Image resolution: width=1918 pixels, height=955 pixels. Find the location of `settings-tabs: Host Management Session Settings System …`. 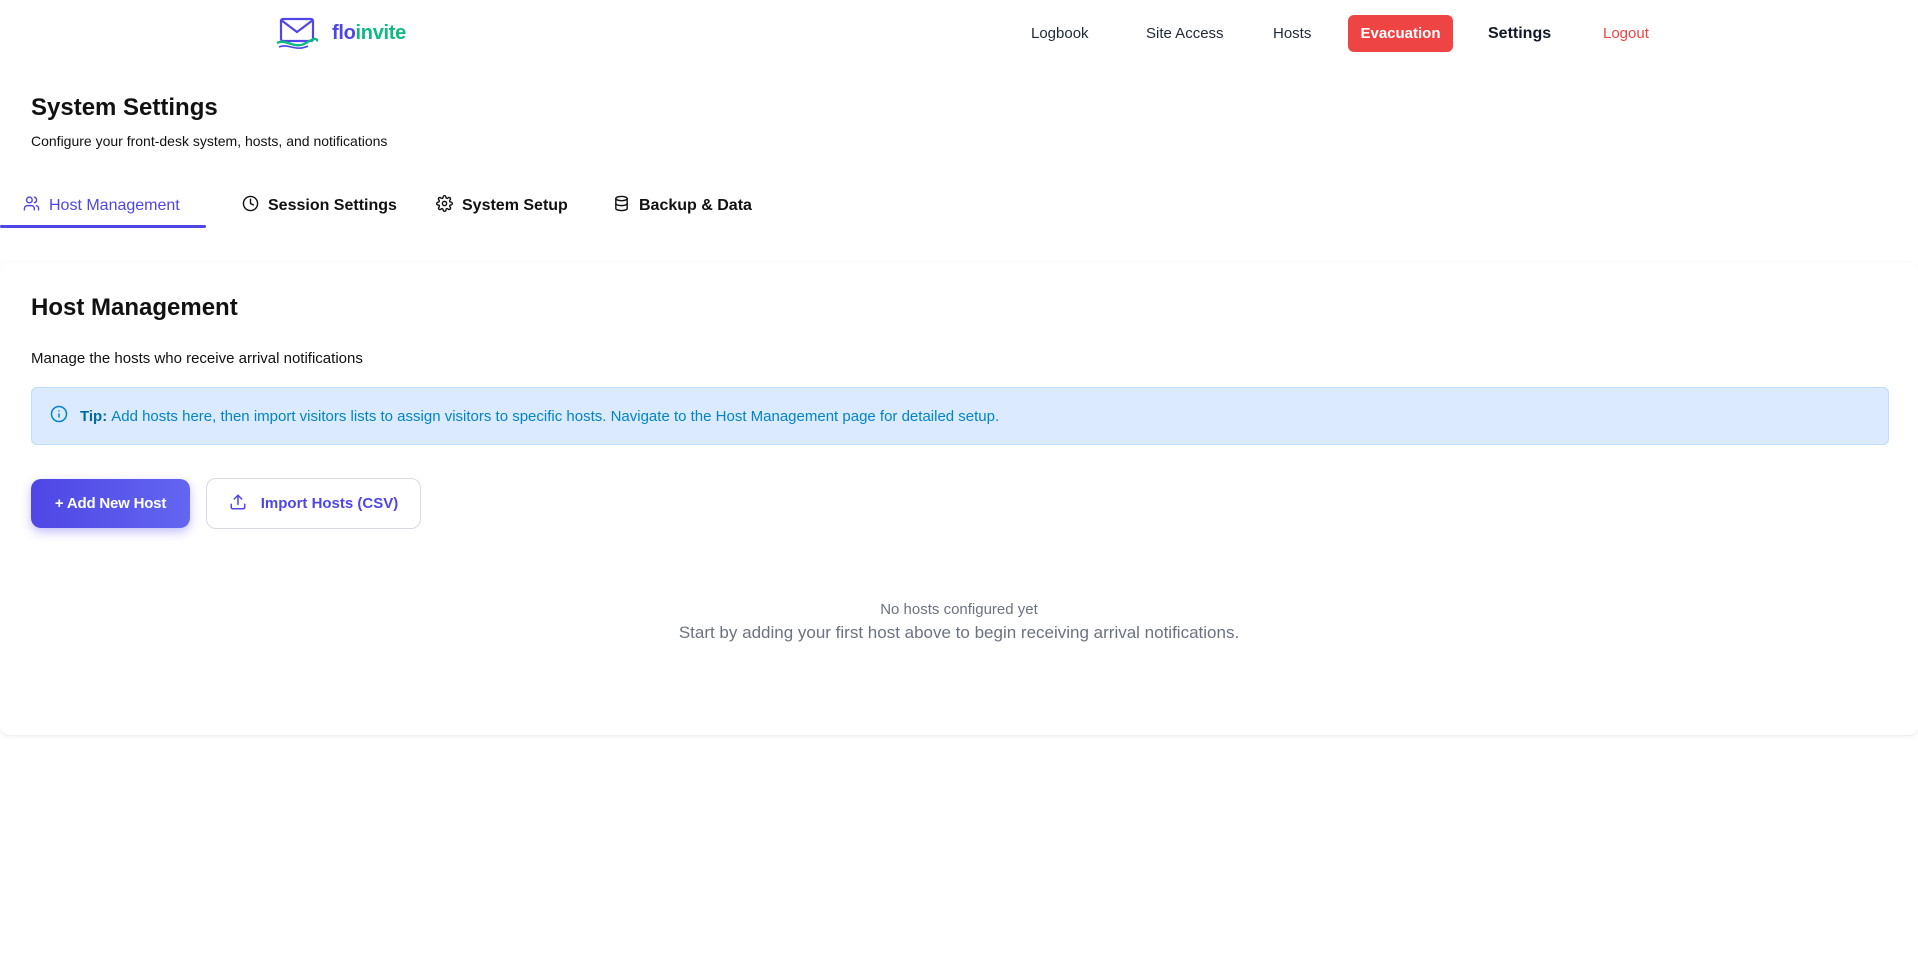

settings-tabs: Host Management Session Settings System … is located at coordinates (400, 206).